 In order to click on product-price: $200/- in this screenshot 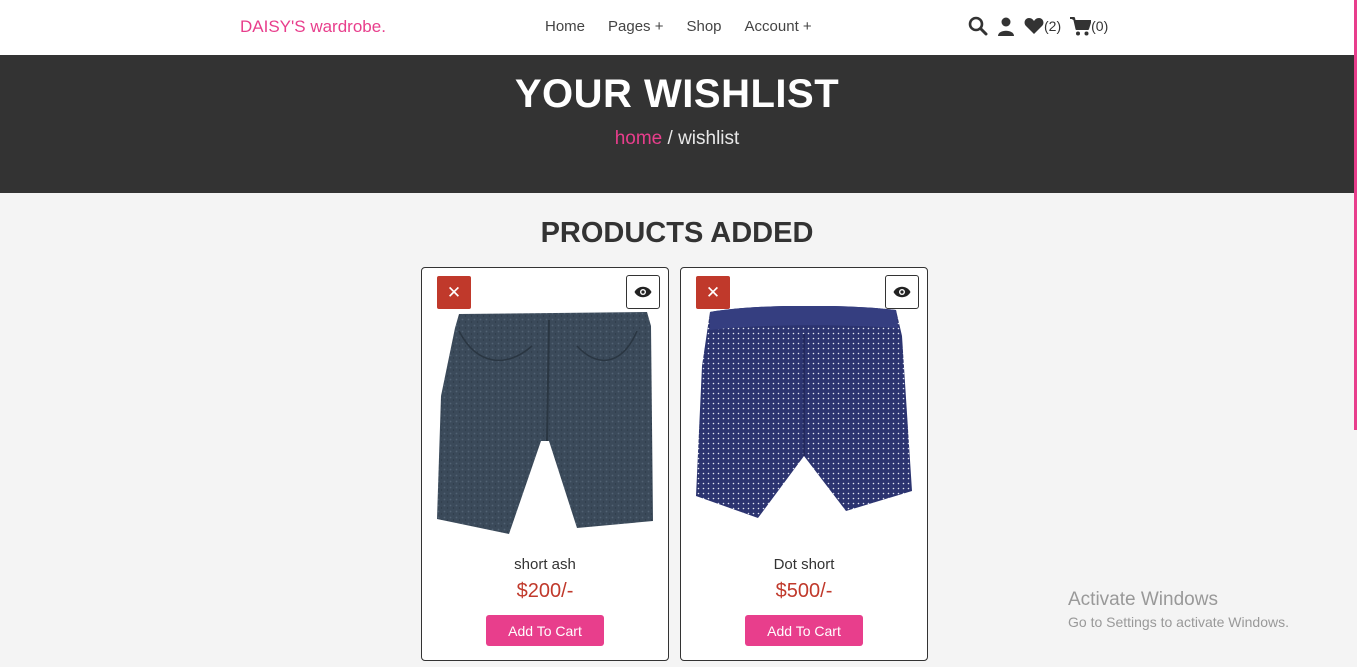, I will do `click(545, 591)`.